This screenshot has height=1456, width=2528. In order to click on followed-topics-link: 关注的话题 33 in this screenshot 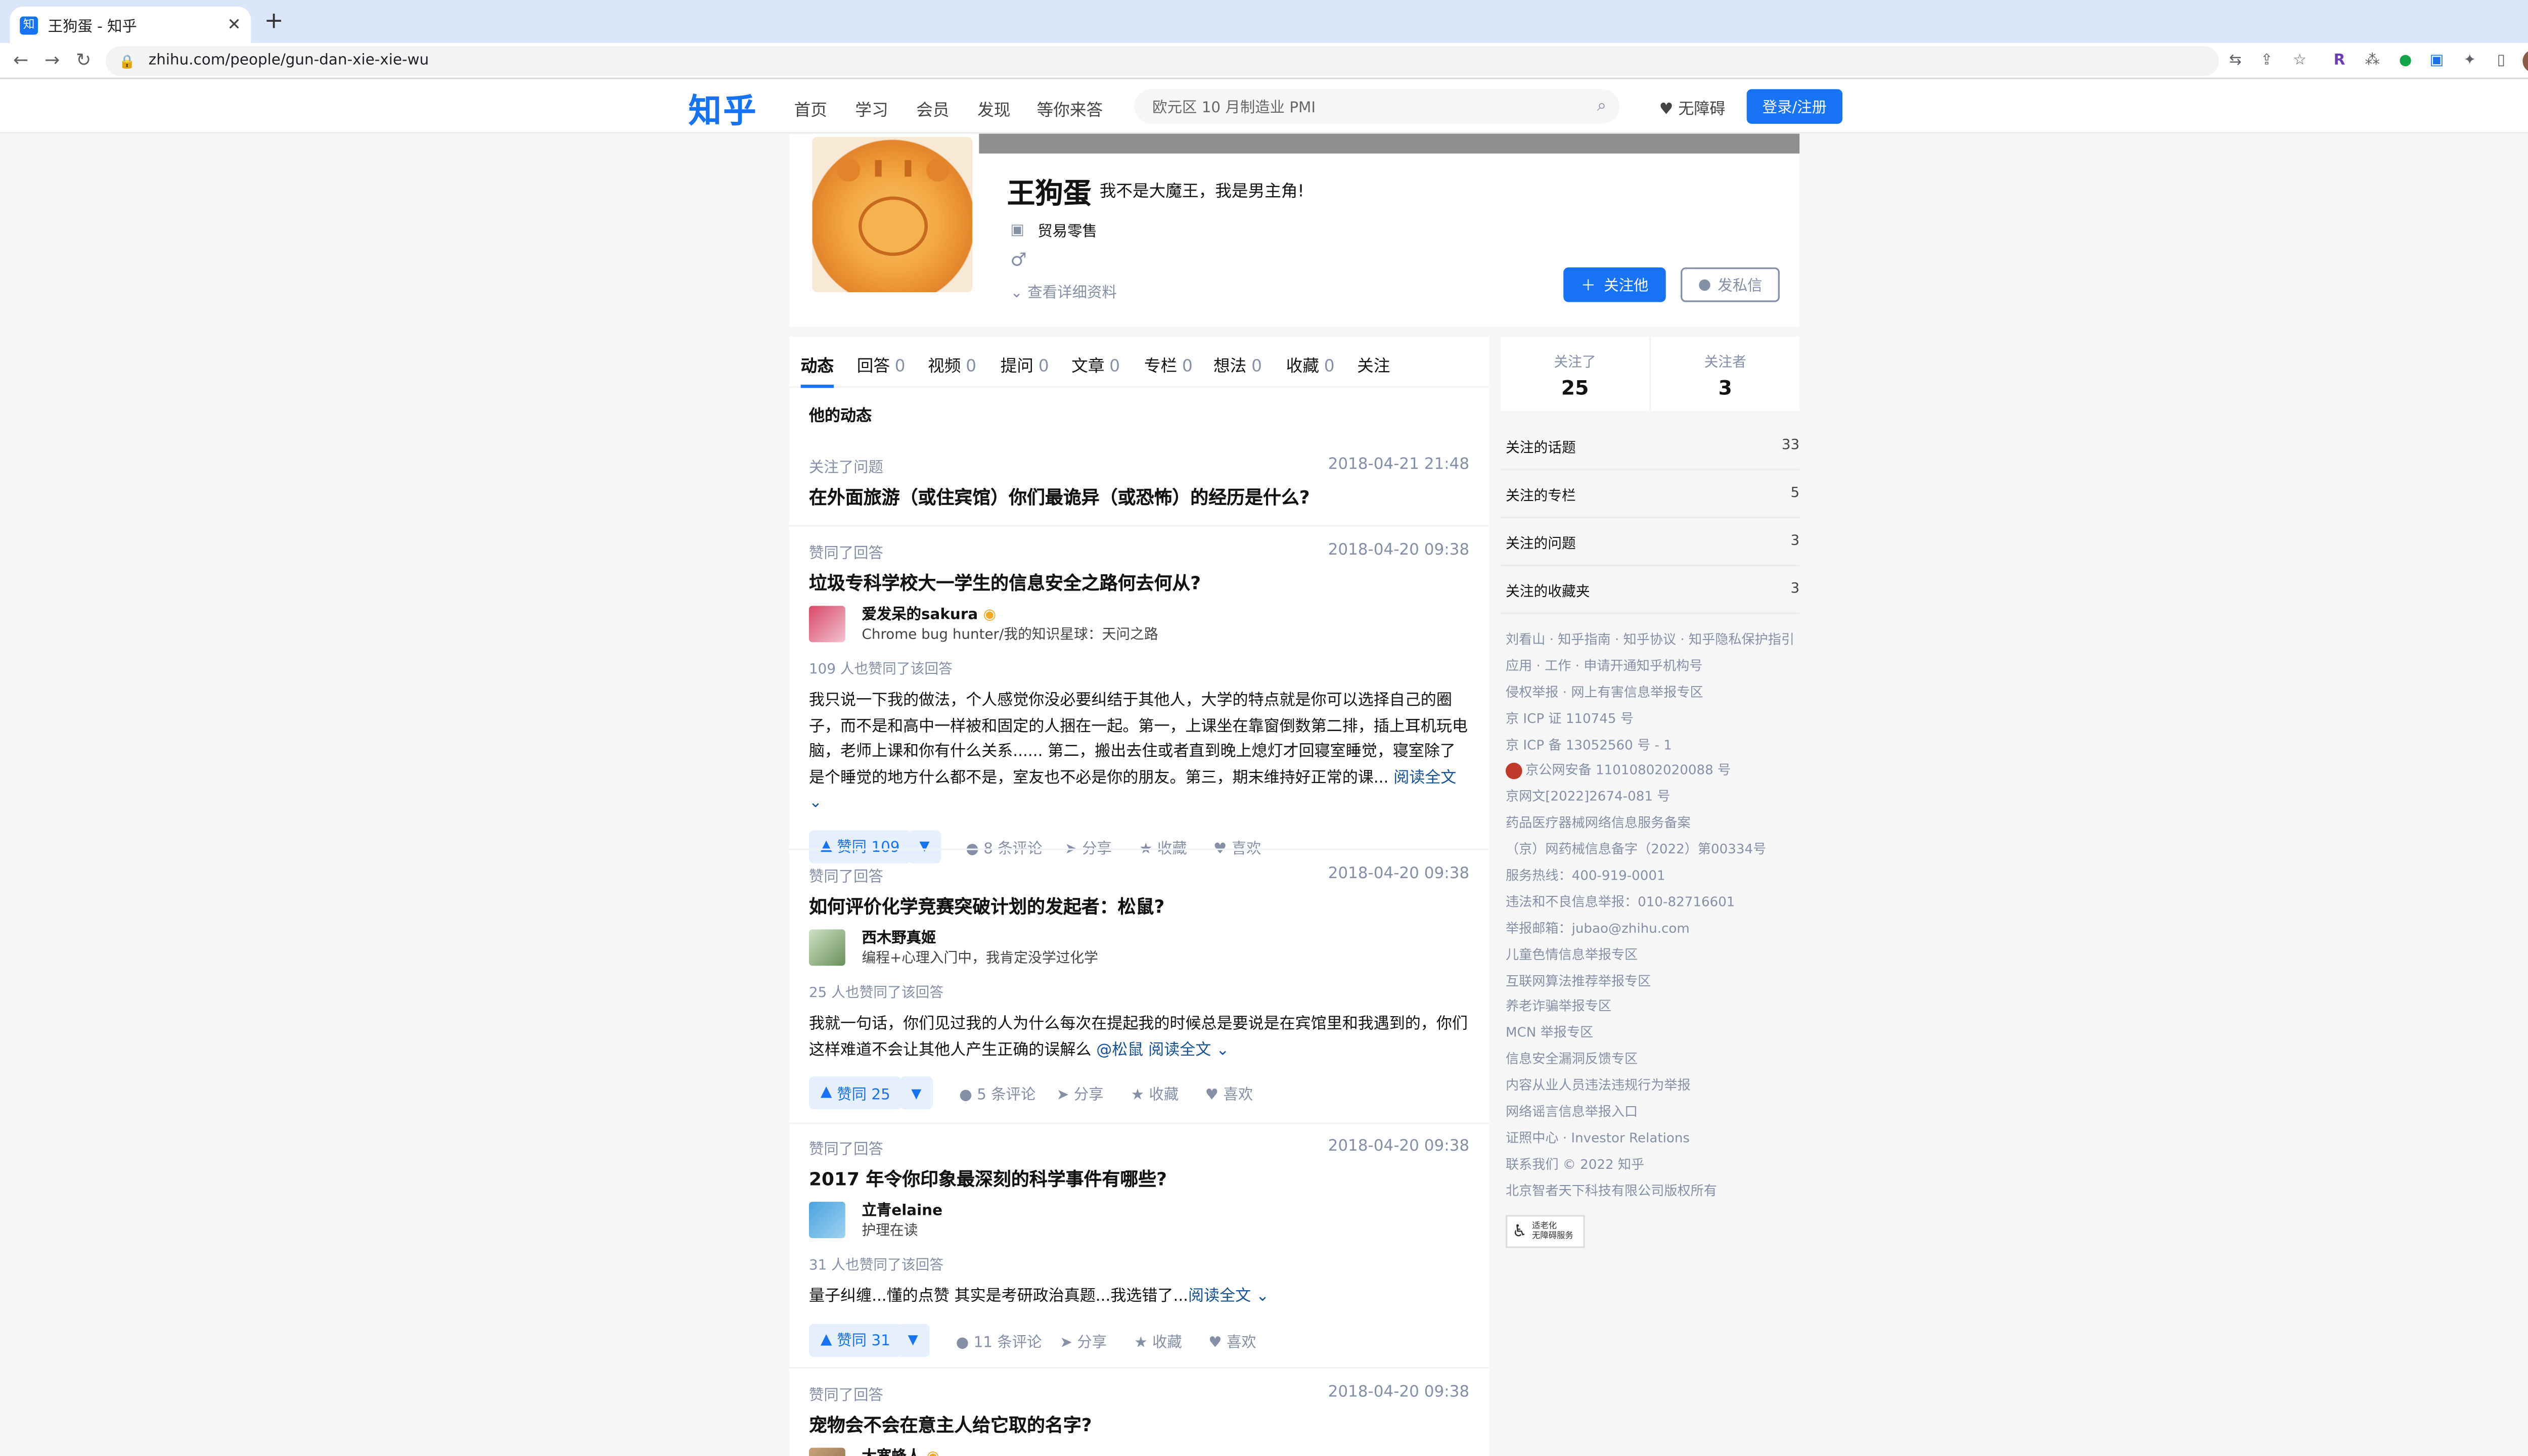, I will do `click(1651, 447)`.